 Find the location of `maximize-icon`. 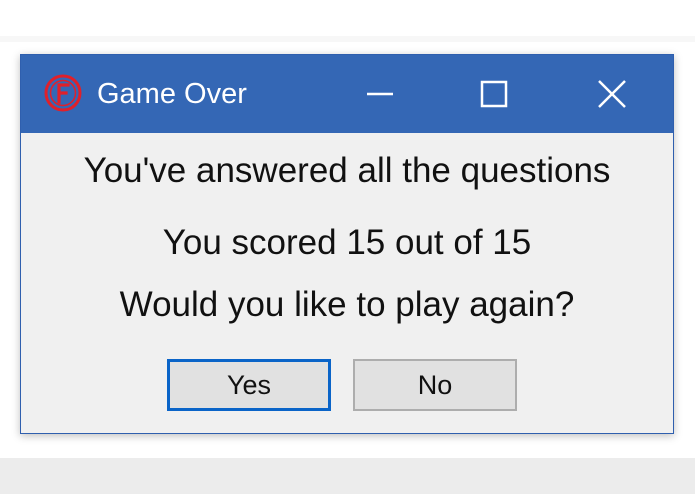

maximize-icon is located at coordinates (494, 94).